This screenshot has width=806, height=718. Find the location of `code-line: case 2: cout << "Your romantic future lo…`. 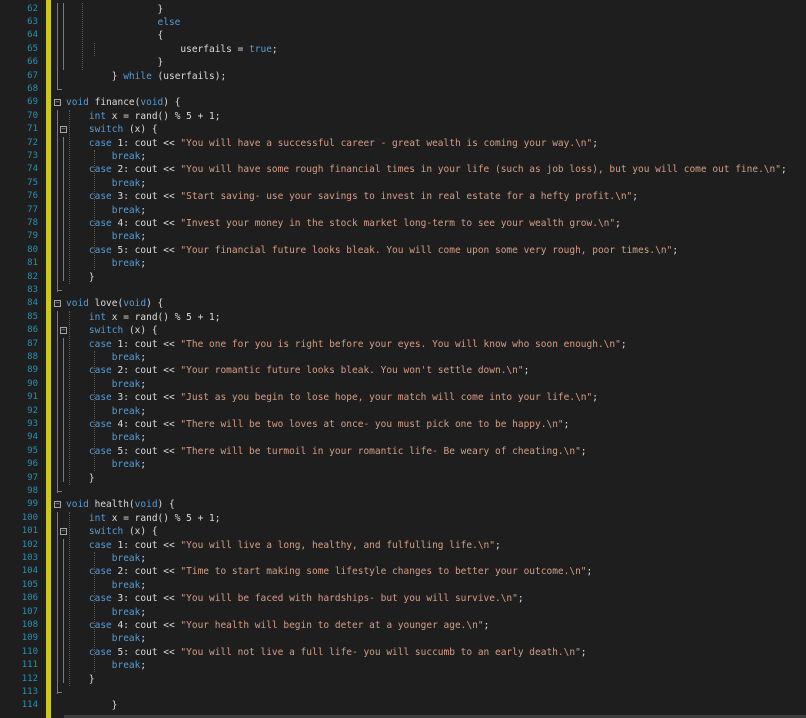

code-line: case 2: cout << "Your romantic future lo… is located at coordinates (297, 370).